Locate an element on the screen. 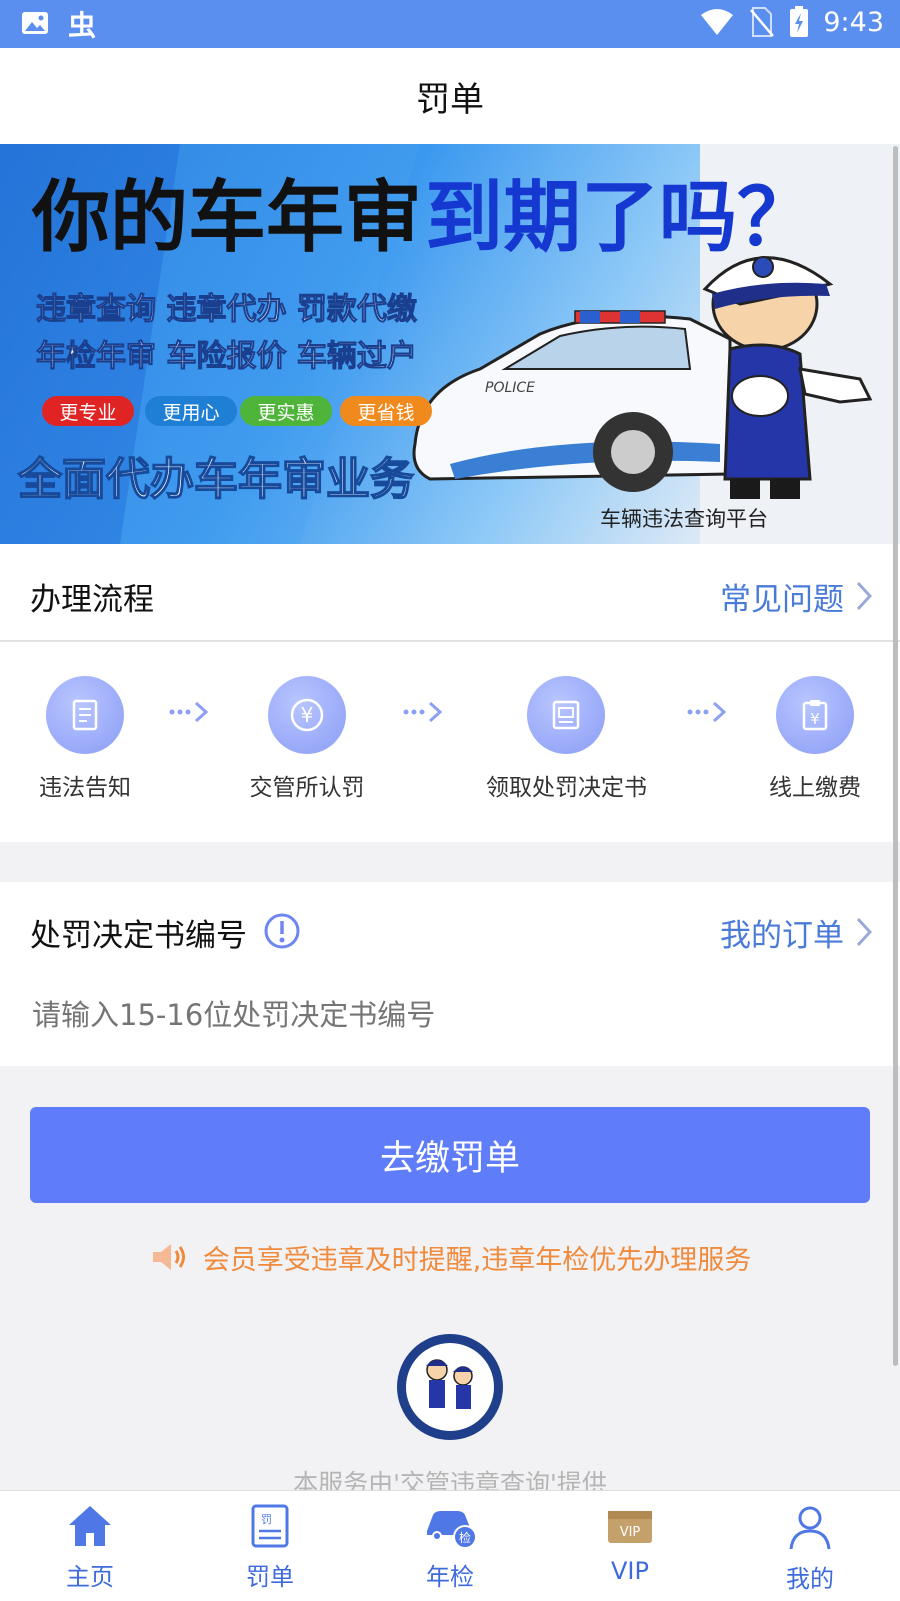 This screenshot has width=900, height=1601. yen-coin-icon: ¥ is located at coordinates (307, 715).